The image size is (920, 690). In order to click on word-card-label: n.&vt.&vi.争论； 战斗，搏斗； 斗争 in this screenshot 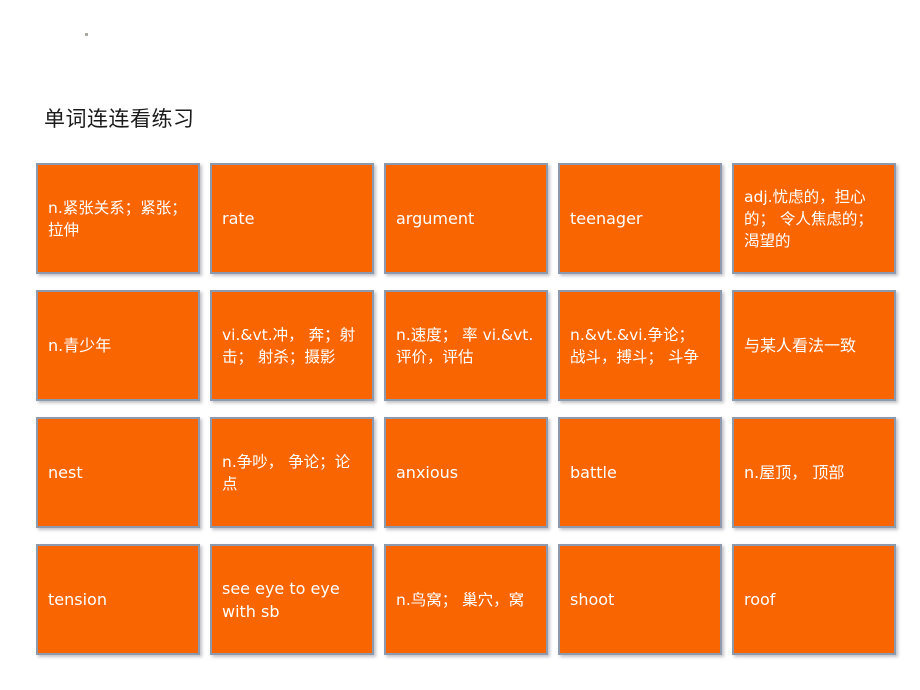, I will do `click(634, 345)`.